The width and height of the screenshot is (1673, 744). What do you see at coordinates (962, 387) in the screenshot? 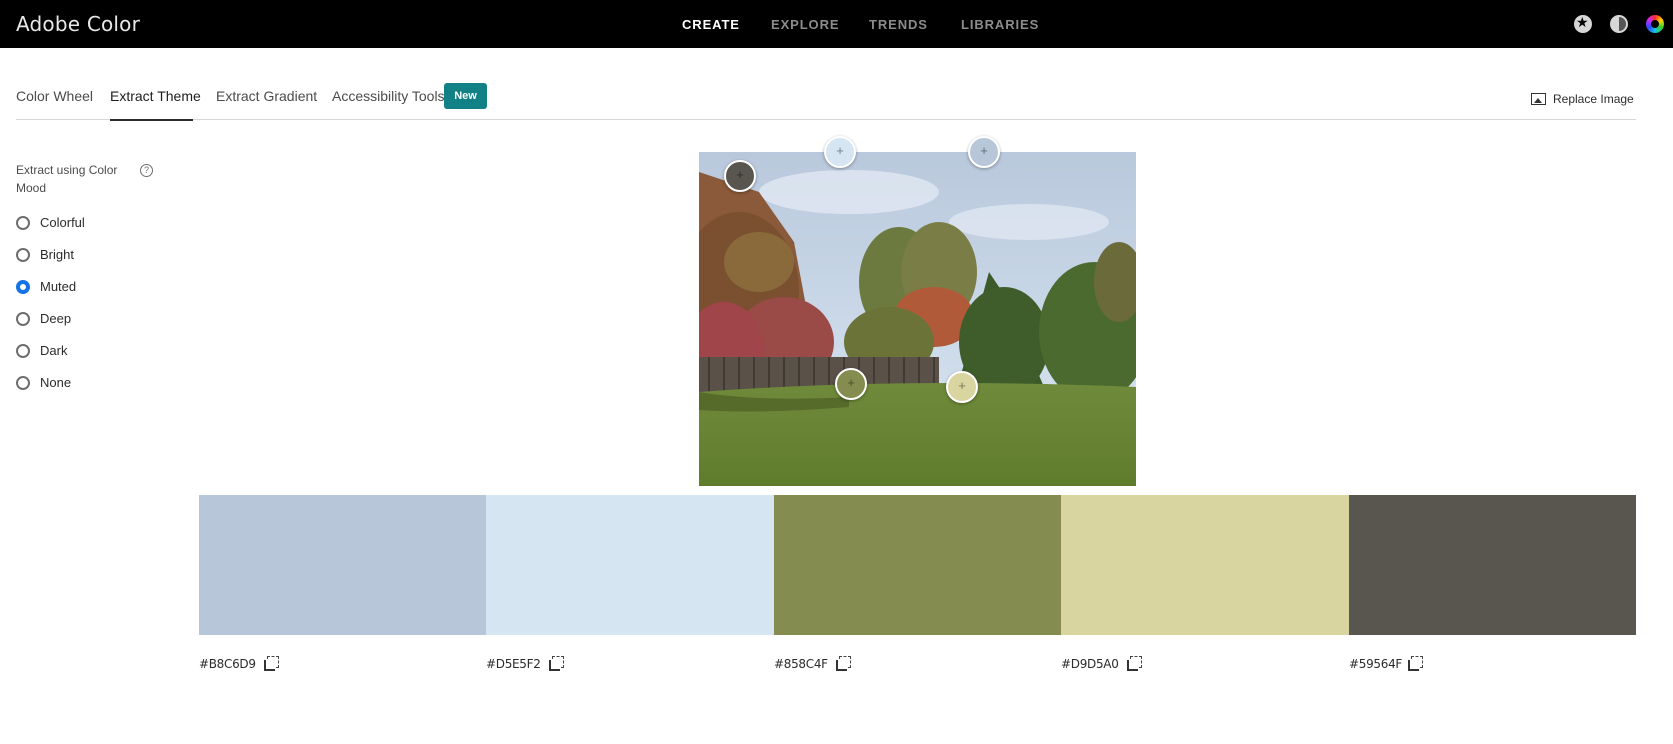
I see `sampler-khaki` at bounding box center [962, 387].